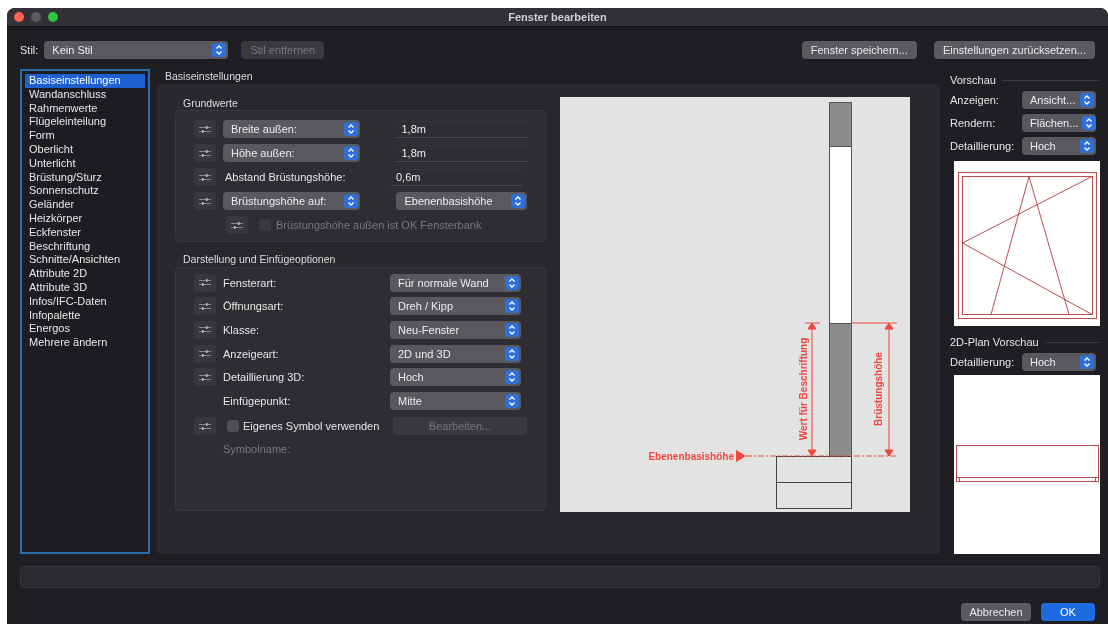  I want to click on sidebar-item: Basiseinstellungen, so click(85, 81).